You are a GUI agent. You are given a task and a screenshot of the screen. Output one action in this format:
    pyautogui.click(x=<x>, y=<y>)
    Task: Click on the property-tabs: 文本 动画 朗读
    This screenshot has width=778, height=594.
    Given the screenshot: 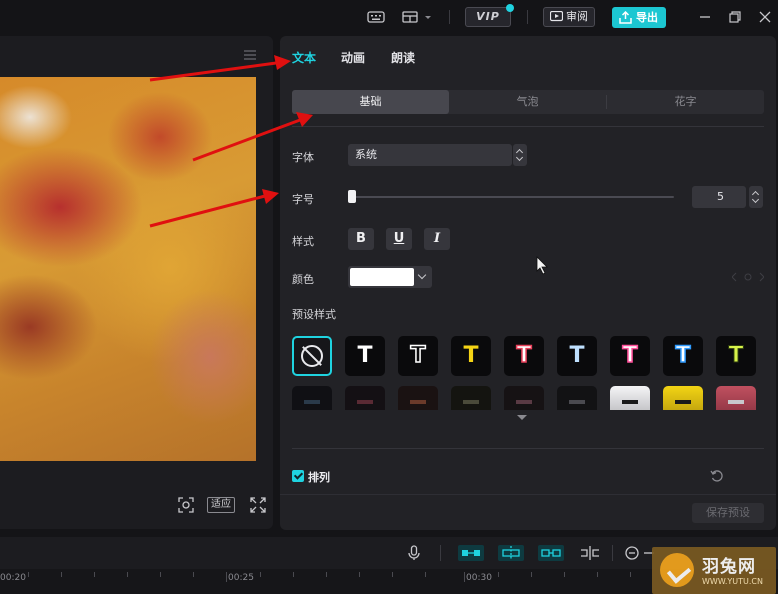 What is the action you would take?
    pyautogui.click(x=528, y=57)
    